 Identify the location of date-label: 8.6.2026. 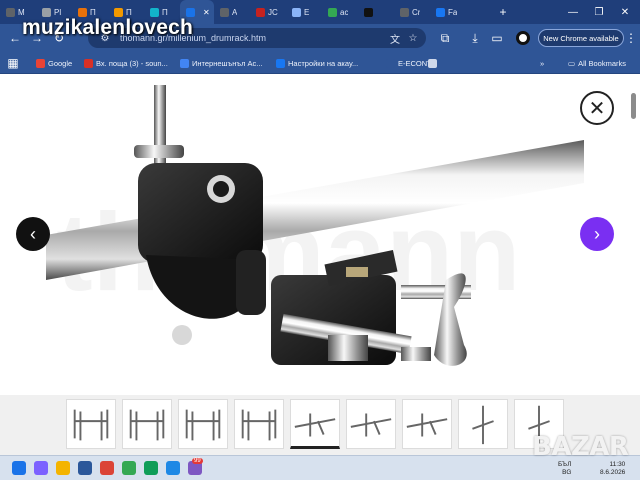
(613, 472).